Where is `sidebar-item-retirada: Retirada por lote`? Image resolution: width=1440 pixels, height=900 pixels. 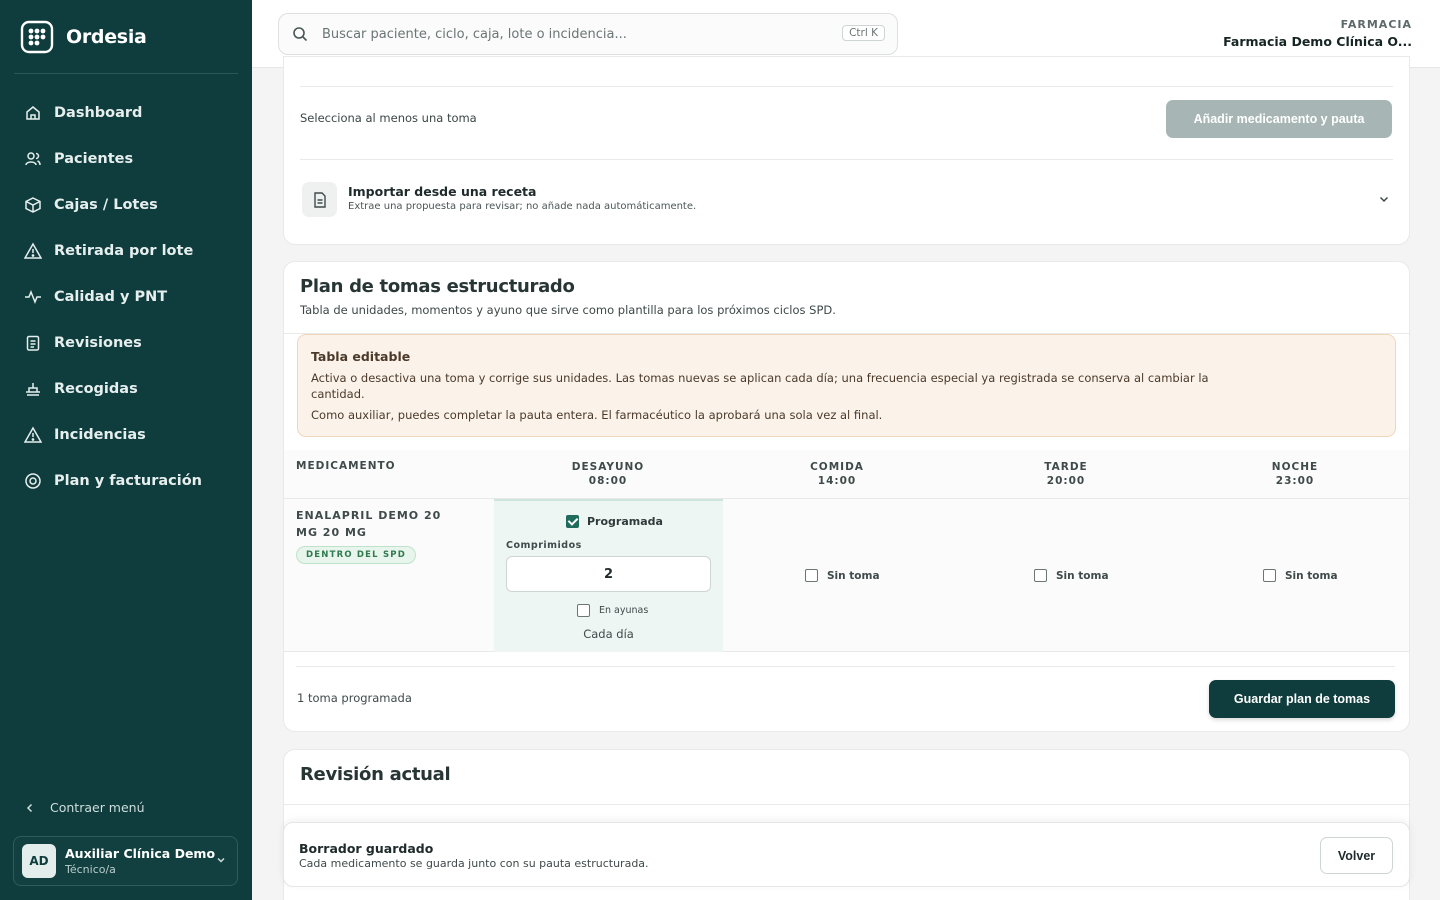
sidebar-item-retirada: Retirada por lote is located at coordinates (126, 251).